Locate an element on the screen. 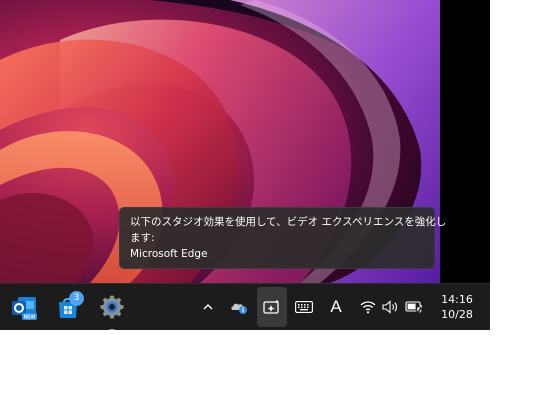 Image resolution: width=540 pixels, height=405 pixels. running-indicator is located at coordinates (112, 329).